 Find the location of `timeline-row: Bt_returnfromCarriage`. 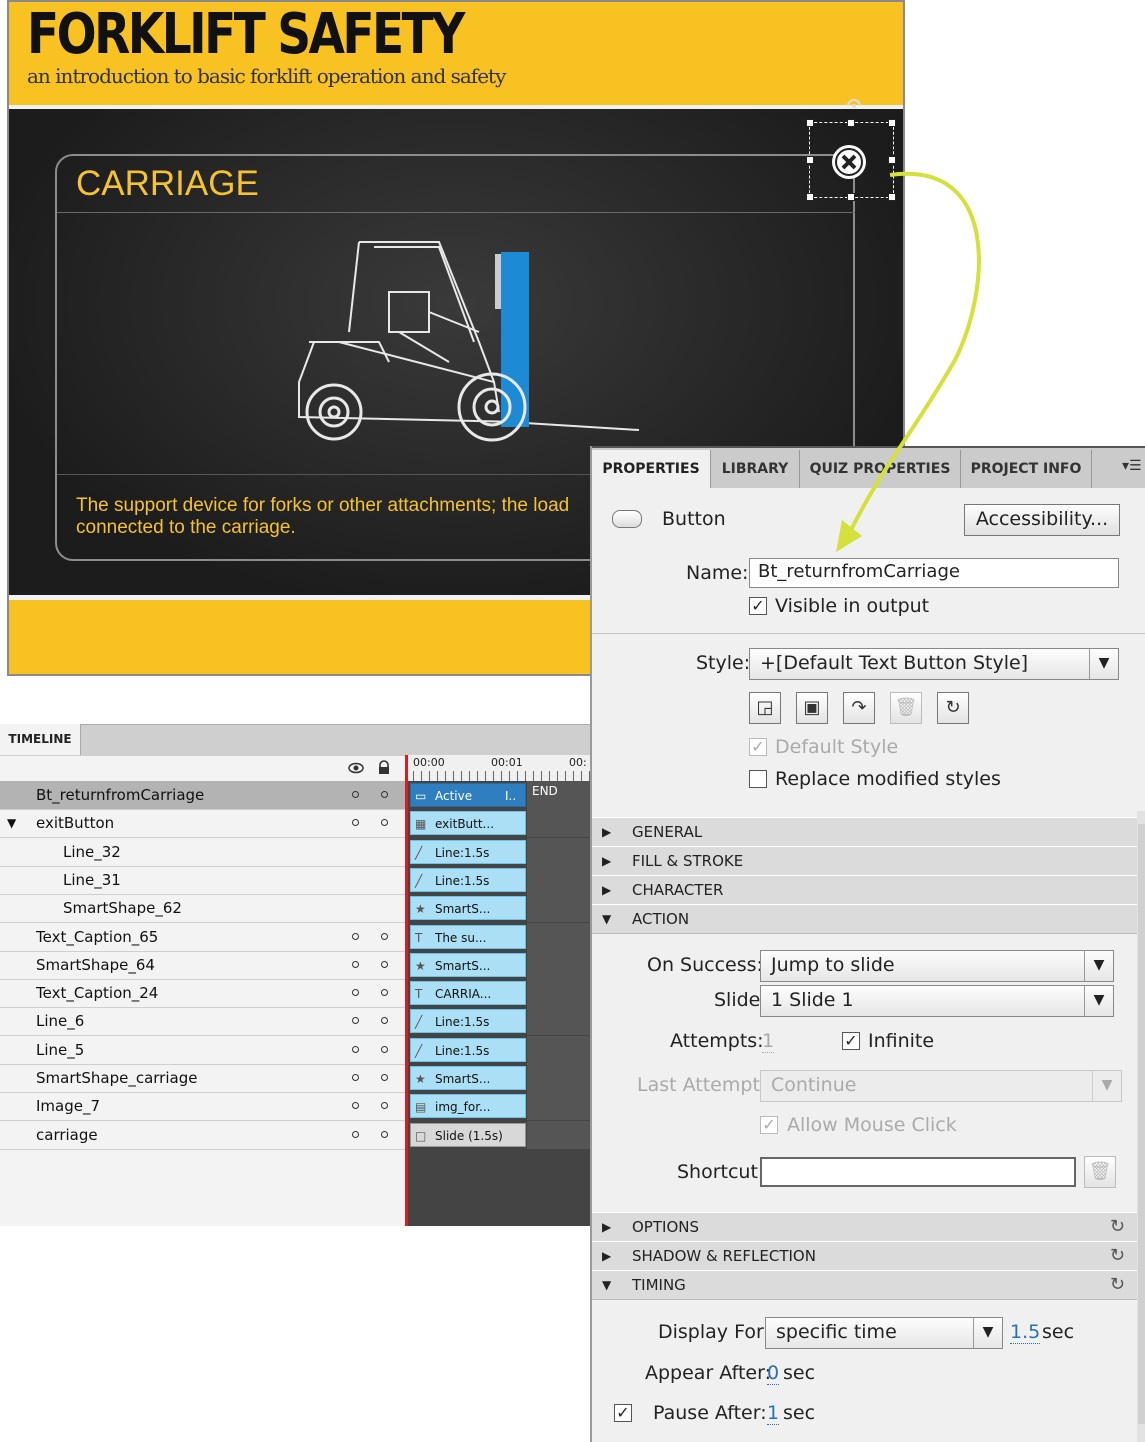

timeline-row: Bt_returnfromCarriage is located at coordinates (202, 795).